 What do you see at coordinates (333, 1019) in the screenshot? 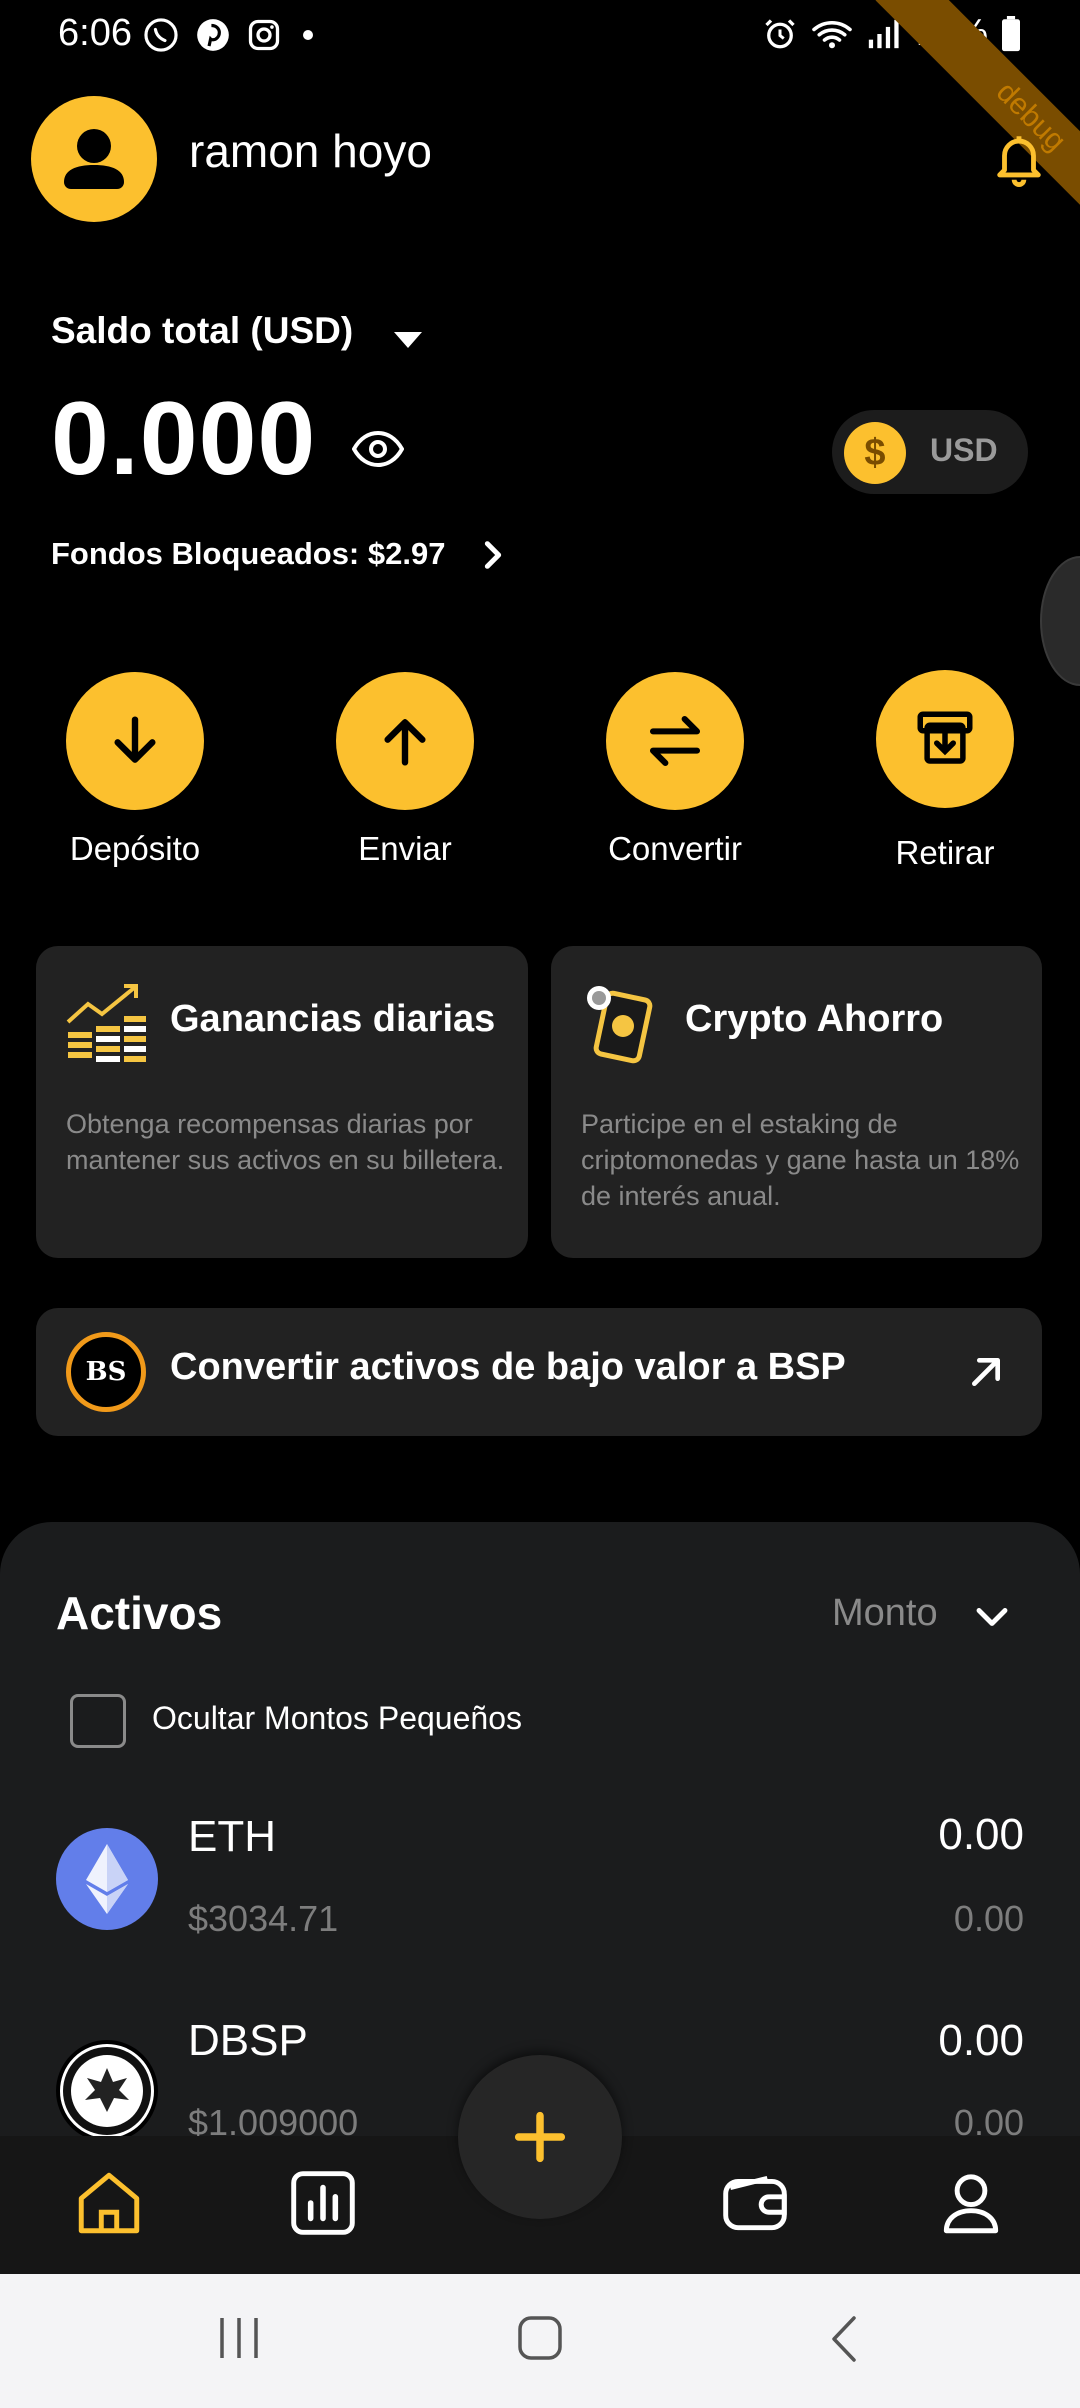
I see `card-title: Ganancias diarias` at bounding box center [333, 1019].